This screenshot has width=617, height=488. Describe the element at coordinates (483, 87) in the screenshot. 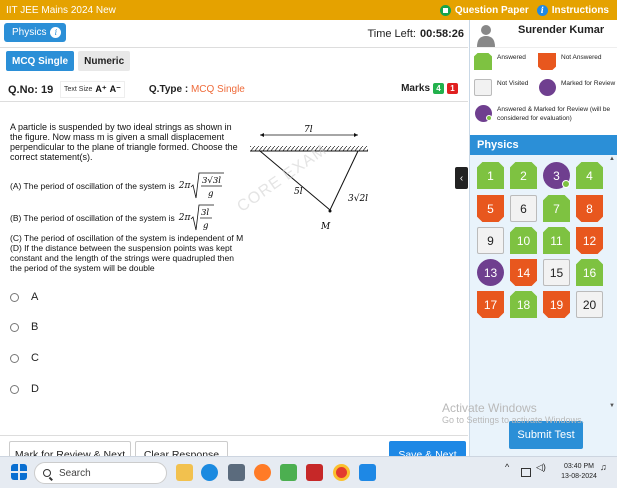

I see `not-visited-swatch-icon` at that location.